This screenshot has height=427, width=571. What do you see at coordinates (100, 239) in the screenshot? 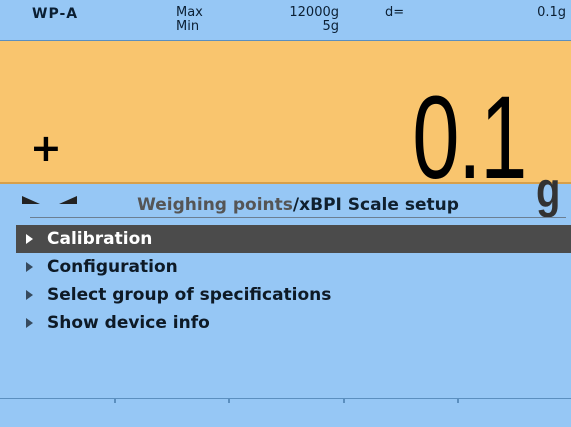
I see `menu-item-label: Calibration` at bounding box center [100, 239].